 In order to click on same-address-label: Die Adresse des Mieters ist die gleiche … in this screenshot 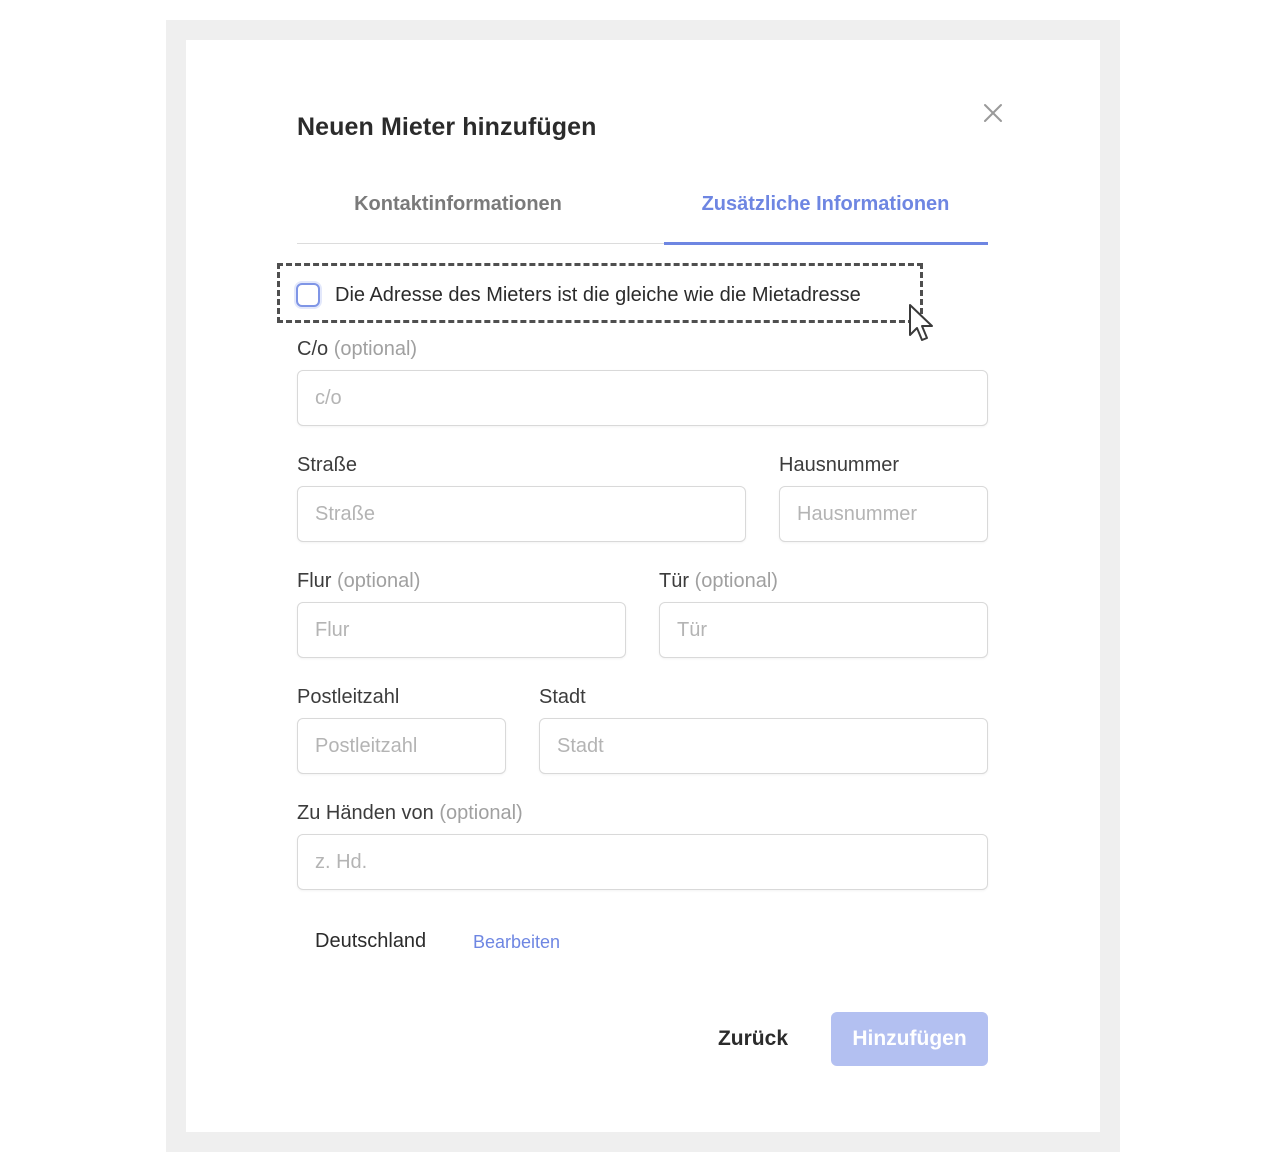, I will do `click(598, 295)`.